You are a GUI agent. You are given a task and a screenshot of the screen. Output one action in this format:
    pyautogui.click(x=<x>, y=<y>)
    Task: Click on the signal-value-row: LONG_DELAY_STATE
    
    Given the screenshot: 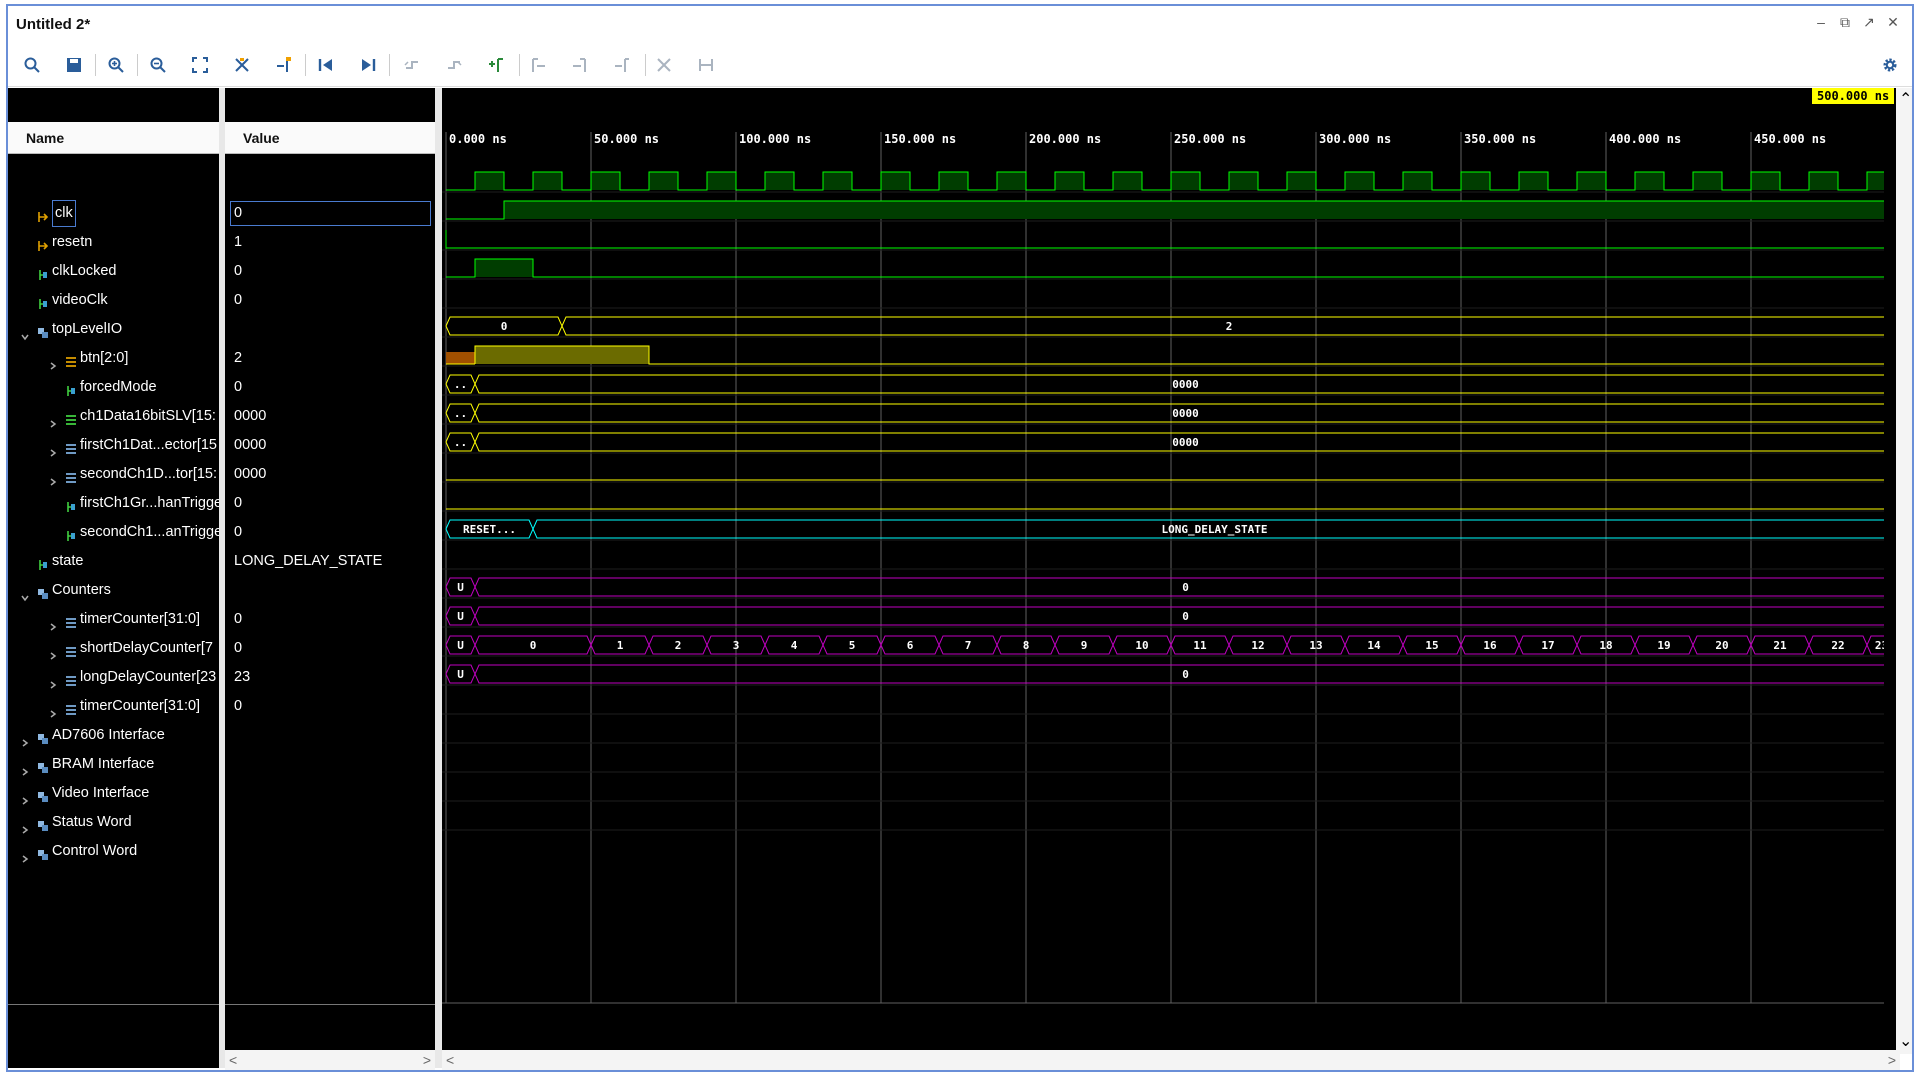 What is the action you would take?
    pyautogui.click(x=330, y=561)
    